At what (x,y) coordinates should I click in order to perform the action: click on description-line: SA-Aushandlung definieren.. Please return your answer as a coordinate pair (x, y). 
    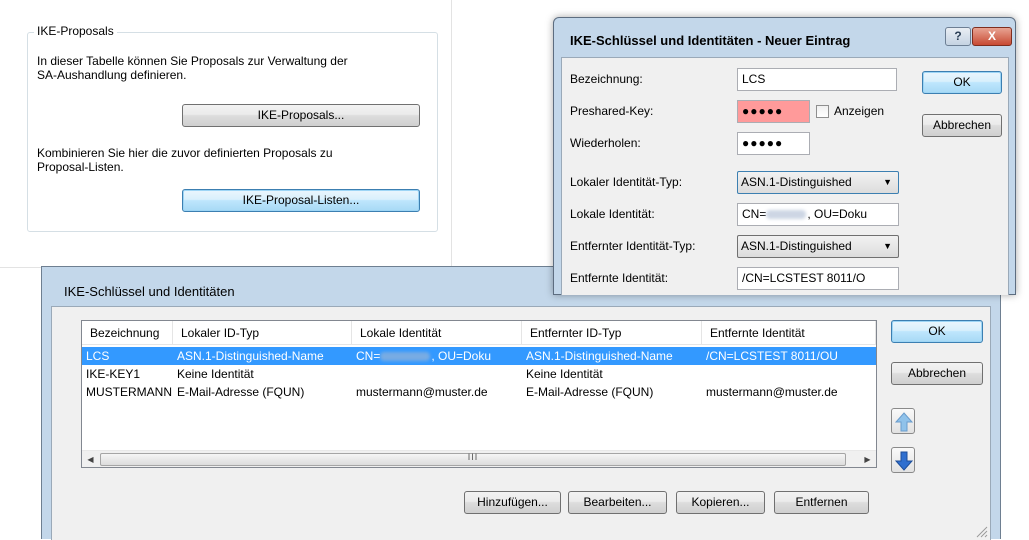
    Looking at the image, I should click on (112, 75).